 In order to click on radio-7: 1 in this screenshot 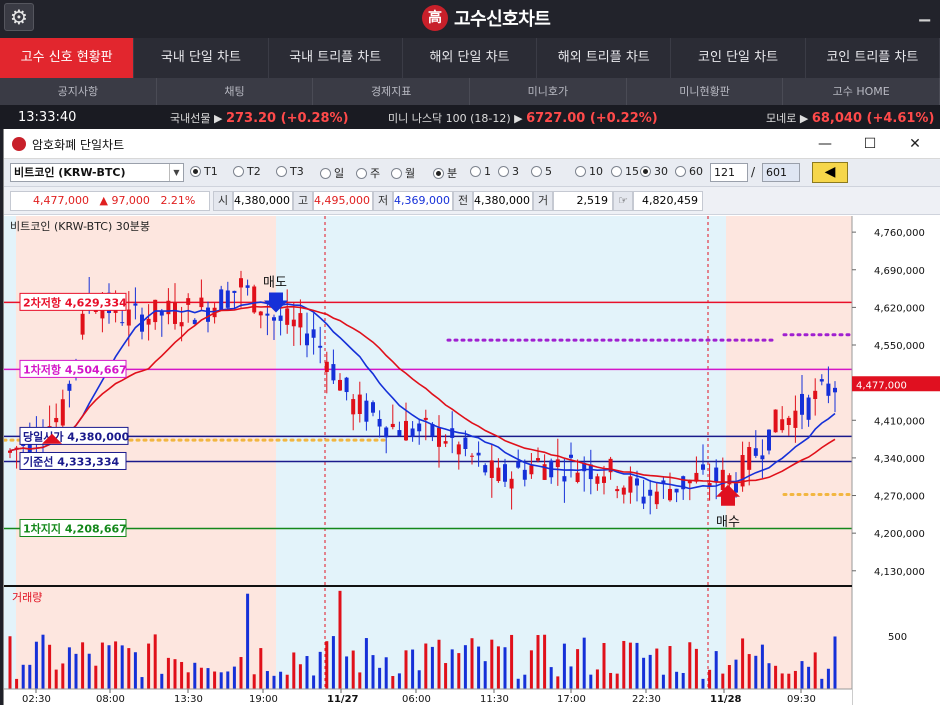, I will do `click(480, 171)`.